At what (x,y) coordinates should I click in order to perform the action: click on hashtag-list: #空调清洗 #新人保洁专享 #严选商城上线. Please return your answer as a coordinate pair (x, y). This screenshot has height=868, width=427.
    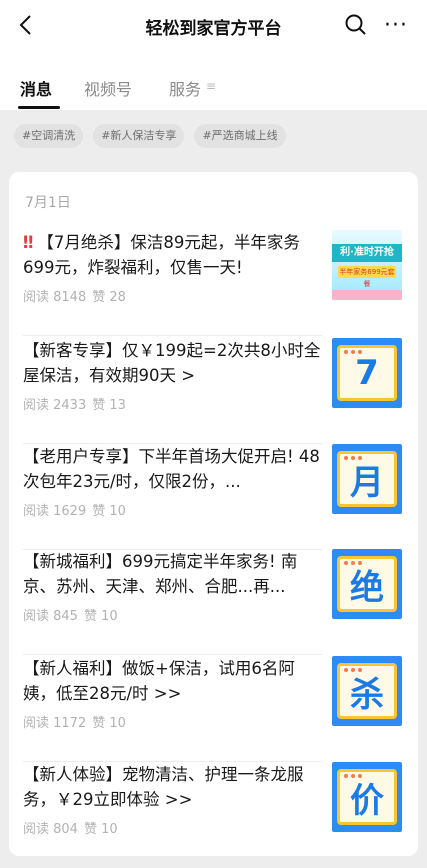
    Looking at the image, I should click on (150, 137).